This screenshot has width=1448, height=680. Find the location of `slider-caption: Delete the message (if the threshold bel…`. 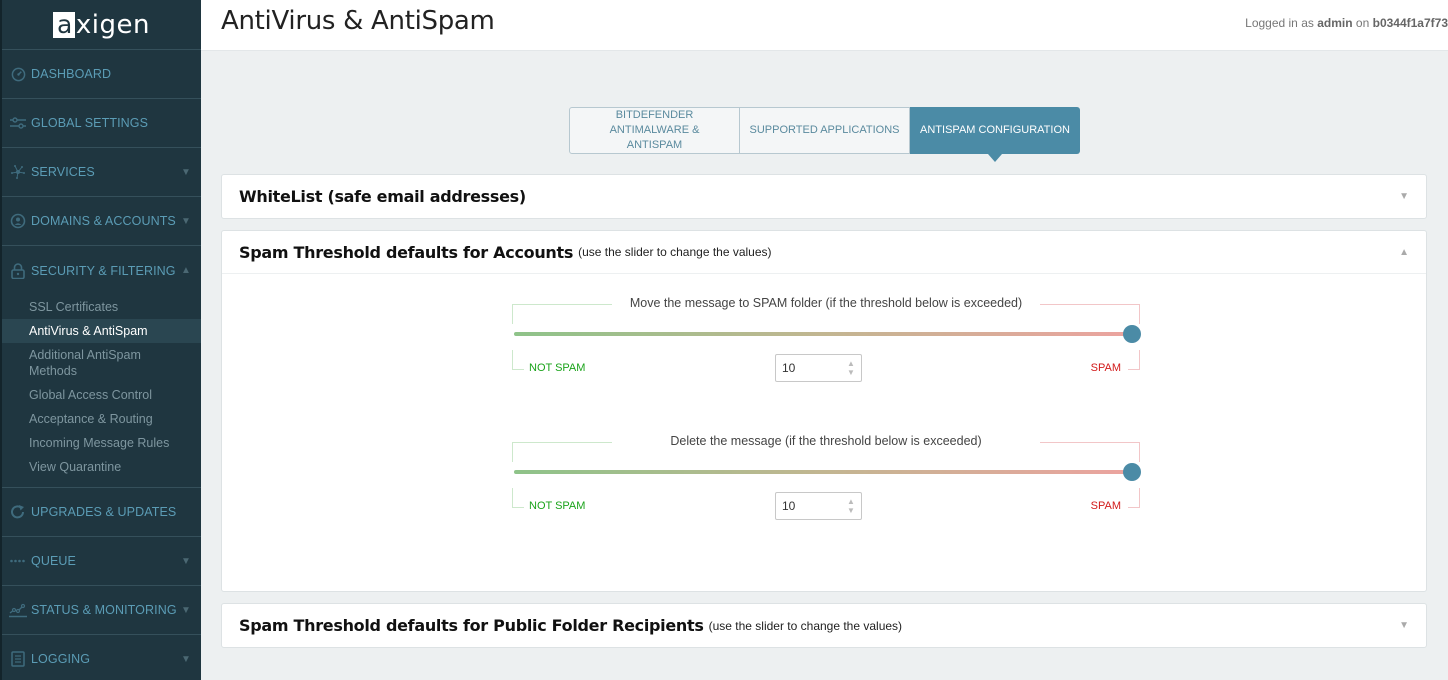

slider-caption: Delete the message (if the threshold bel… is located at coordinates (826, 441).